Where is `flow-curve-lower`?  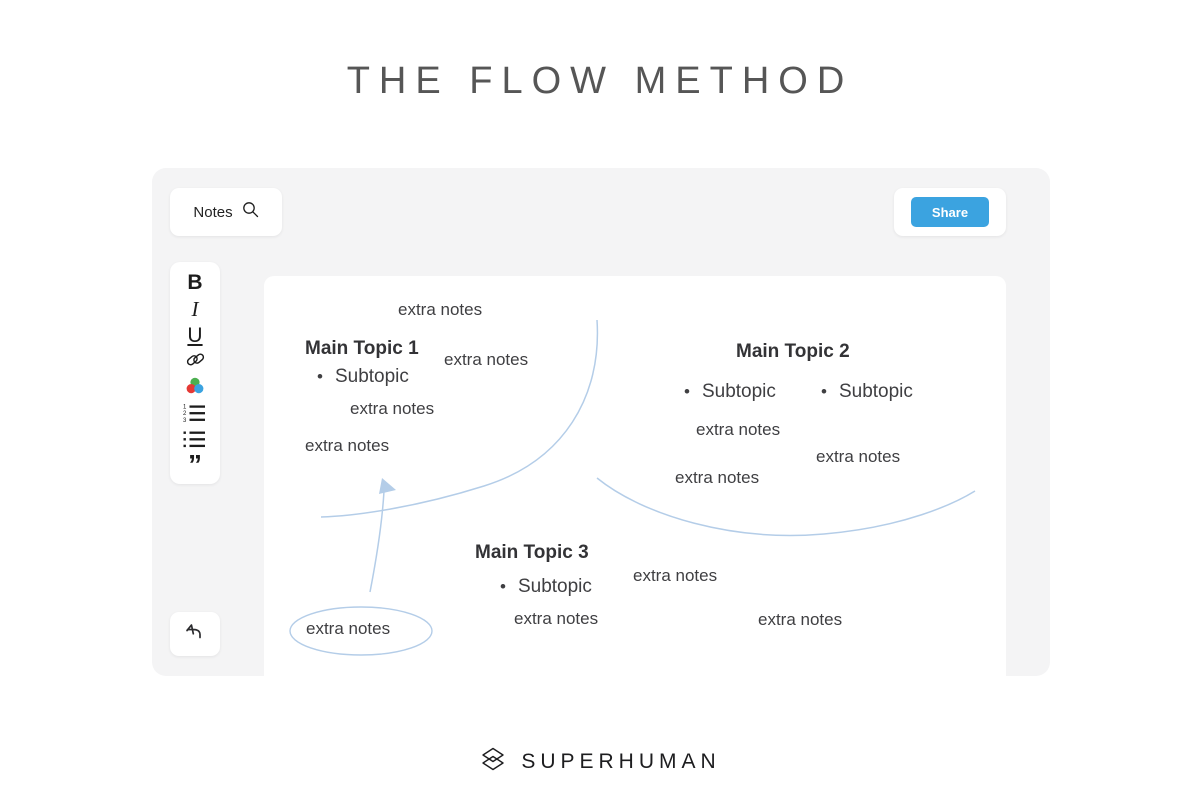 flow-curve-lower is located at coordinates (786, 507).